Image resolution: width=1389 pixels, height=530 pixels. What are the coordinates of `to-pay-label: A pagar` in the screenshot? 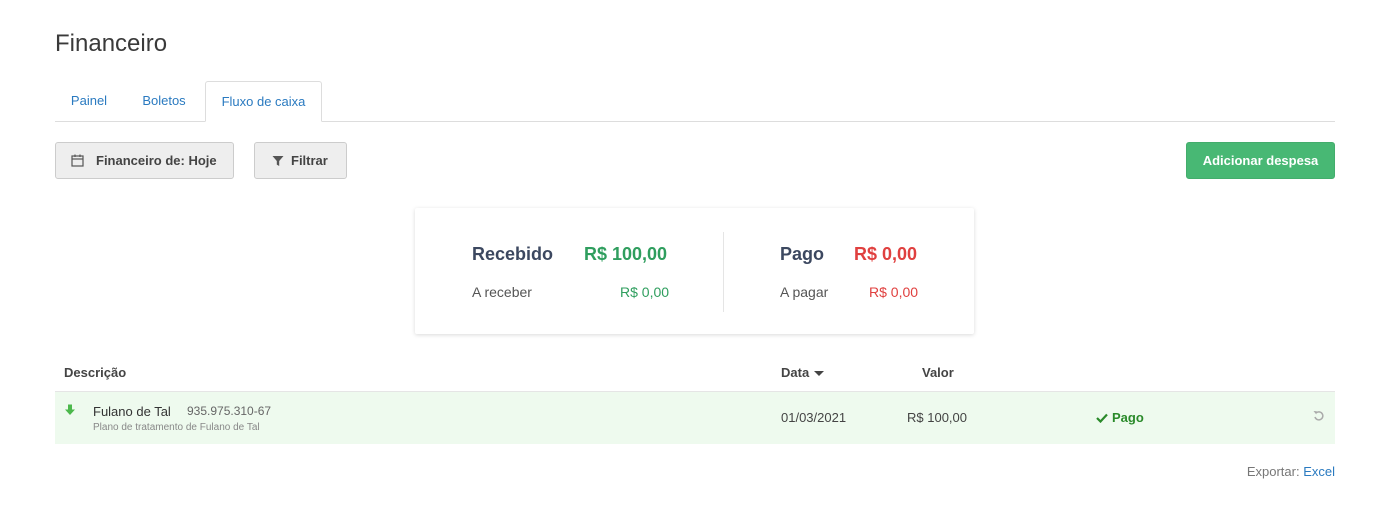 It's located at (804, 292).